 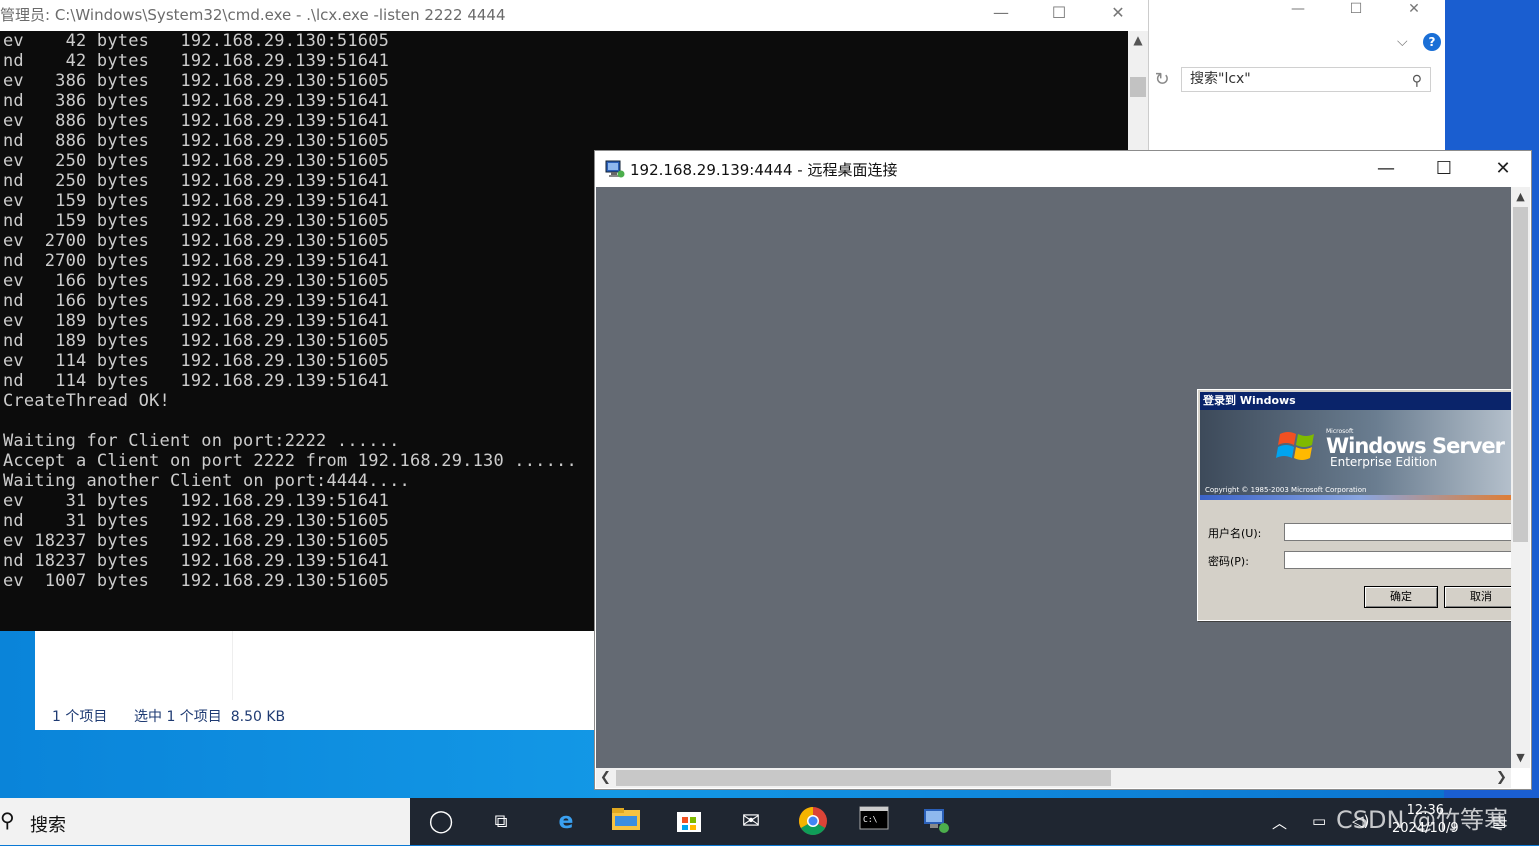 I want to click on column-divider, so click(x=232, y=665).